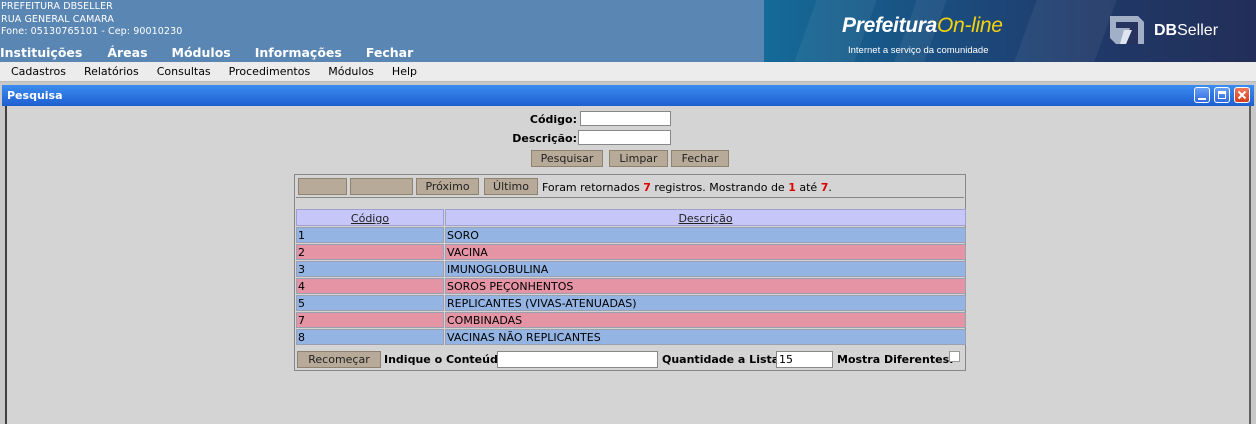 Image resolution: width=1256 pixels, height=424 pixels. I want to click on org-name: PREFEITURA DBSELLER, so click(57, 6).